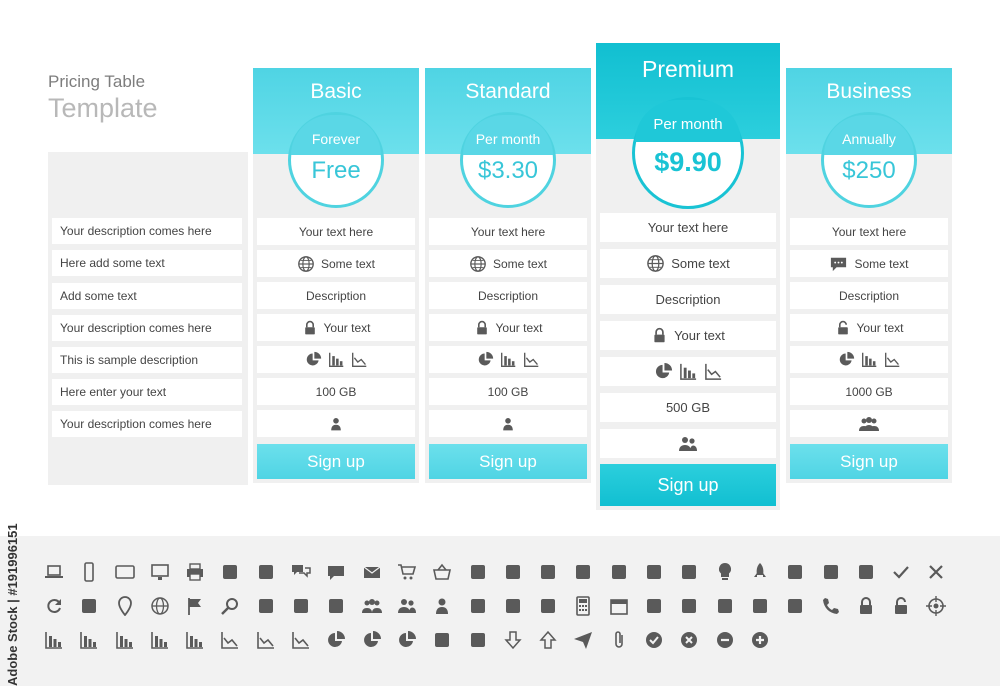 The height and width of the screenshot is (686, 1000). I want to click on feature-row: 100 GB, so click(336, 391).